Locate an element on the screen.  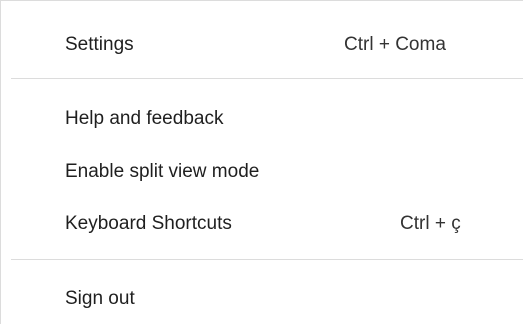
menu-item-label: Sign out is located at coordinates (100, 298).